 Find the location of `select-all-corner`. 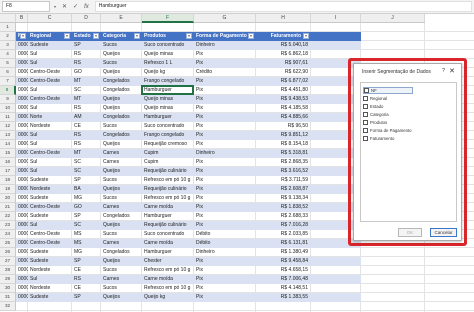

select-all-corner is located at coordinates (8, 18).